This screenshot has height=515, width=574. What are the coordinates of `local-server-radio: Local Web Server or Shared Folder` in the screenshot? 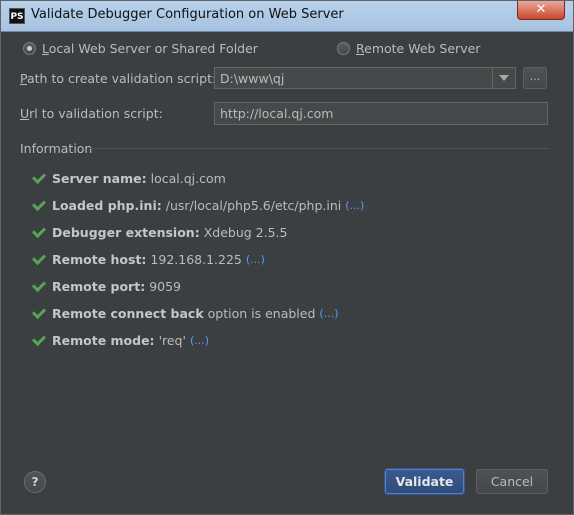 It's located at (140, 48).